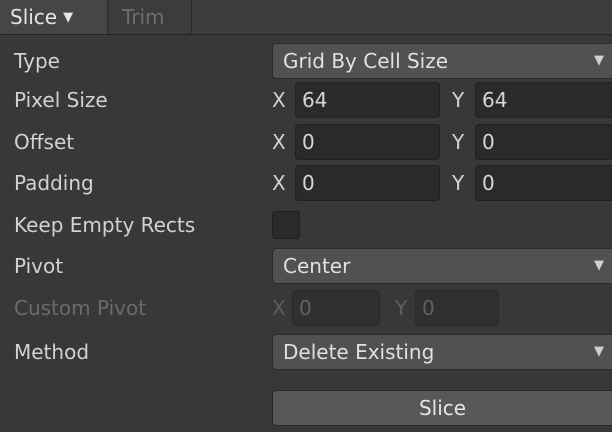 This screenshot has height=432, width=612. Describe the element at coordinates (286, 225) in the screenshot. I see `keep-empty-rects-checkbox` at that location.